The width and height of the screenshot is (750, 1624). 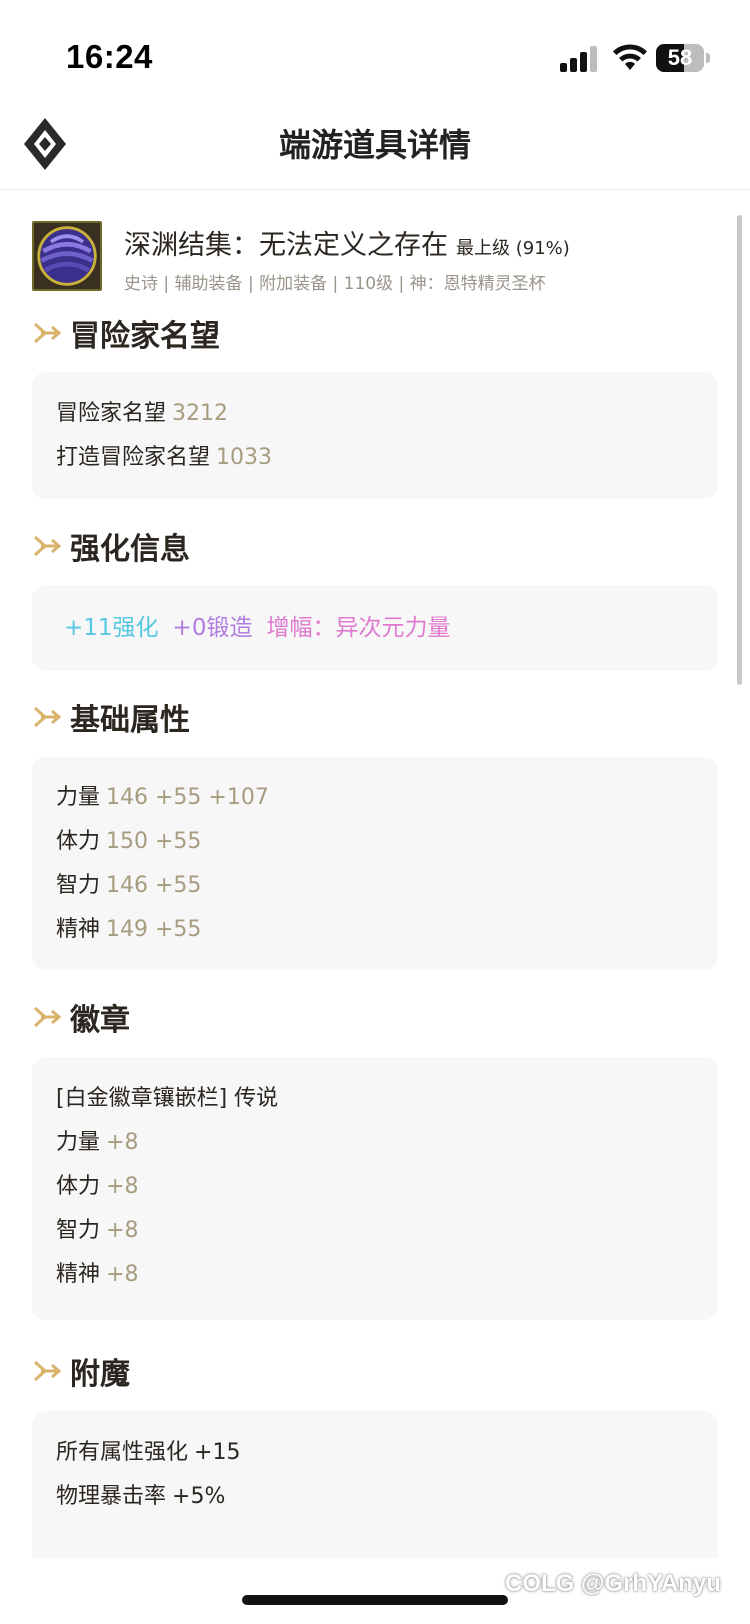 I want to click on stat-row: 体力 +8, so click(x=375, y=1187).